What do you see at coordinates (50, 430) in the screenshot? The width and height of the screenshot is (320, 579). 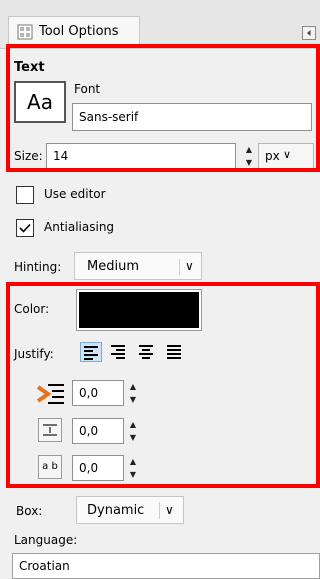 I see `line-spacing-icon` at bounding box center [50, 430].